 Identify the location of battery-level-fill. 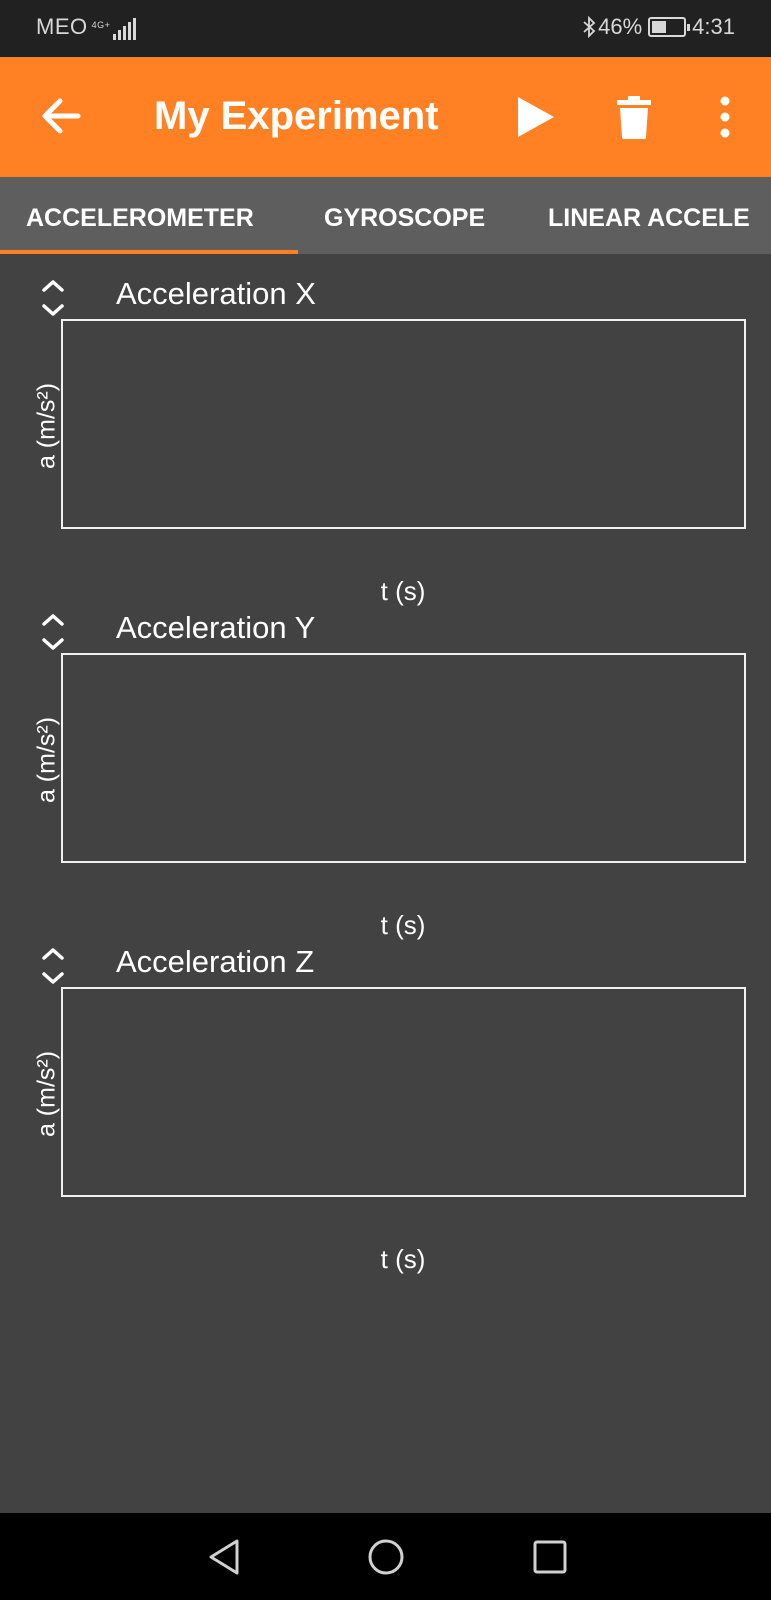
(659, 27).